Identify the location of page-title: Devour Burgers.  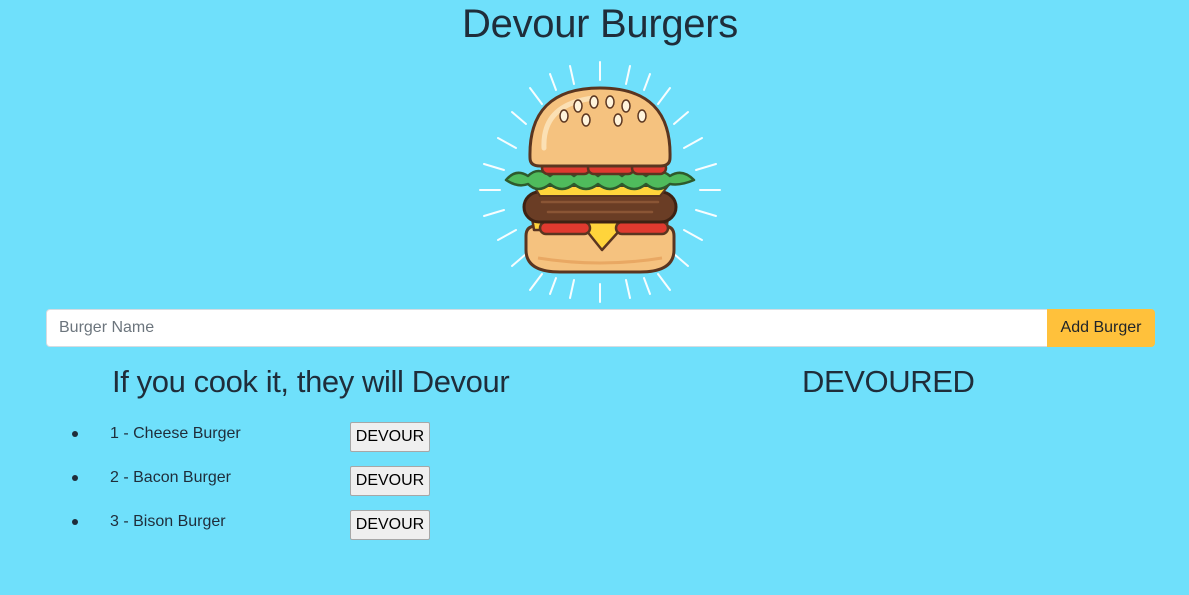
(600, 24).